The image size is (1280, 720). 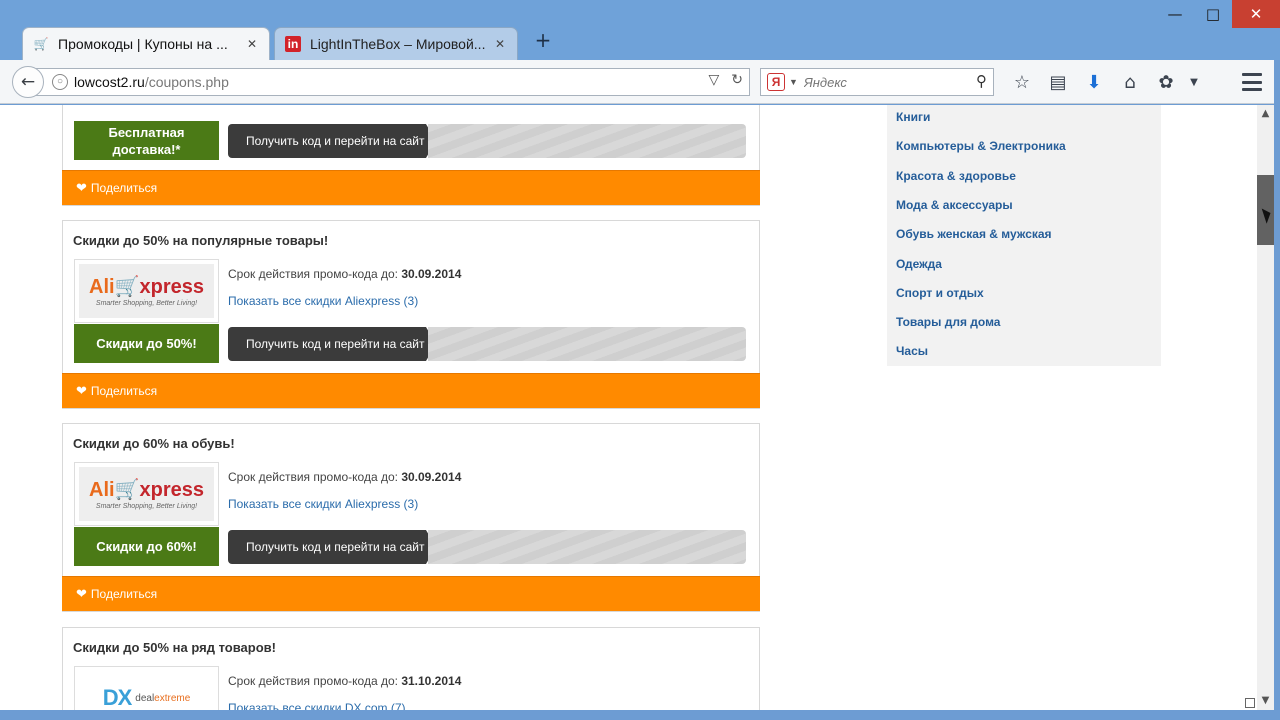 I want to click on toolbar-icons: ☆ ▤ ⬇ ⌂ ✿ ▼, so click(x=1104, y=82).